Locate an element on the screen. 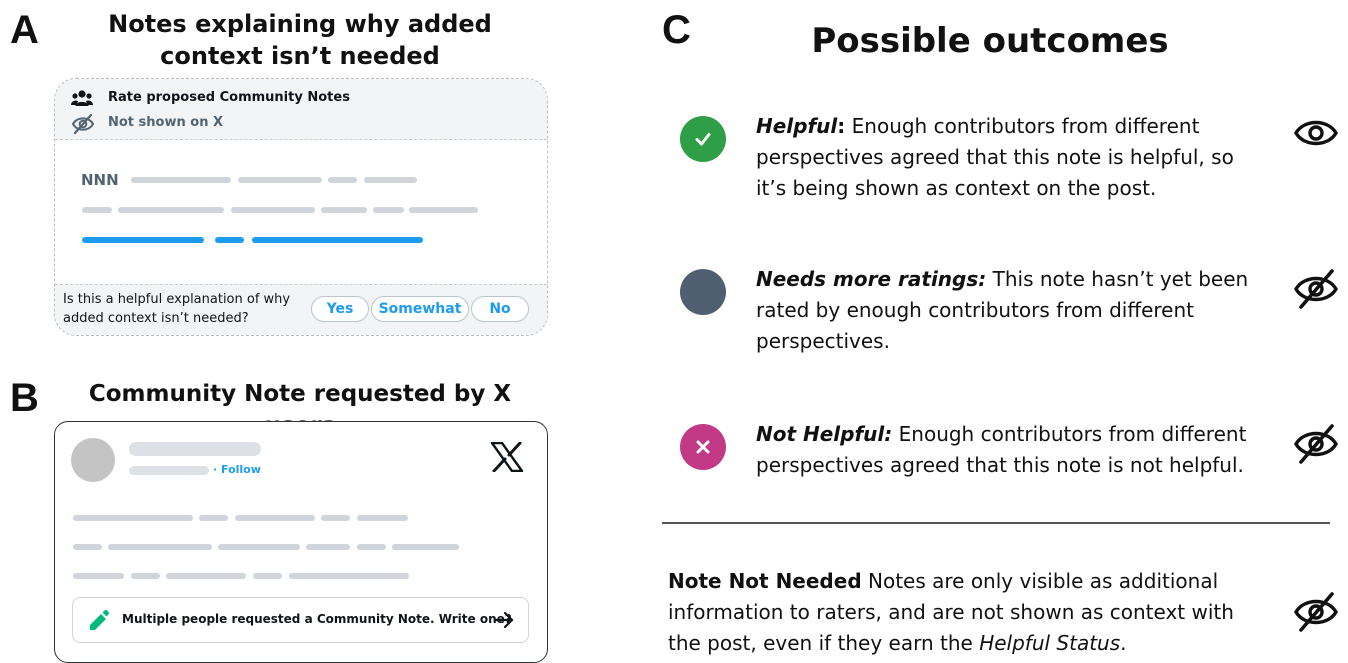  outcome-text-line: . is located at coordinates (1123, 643).